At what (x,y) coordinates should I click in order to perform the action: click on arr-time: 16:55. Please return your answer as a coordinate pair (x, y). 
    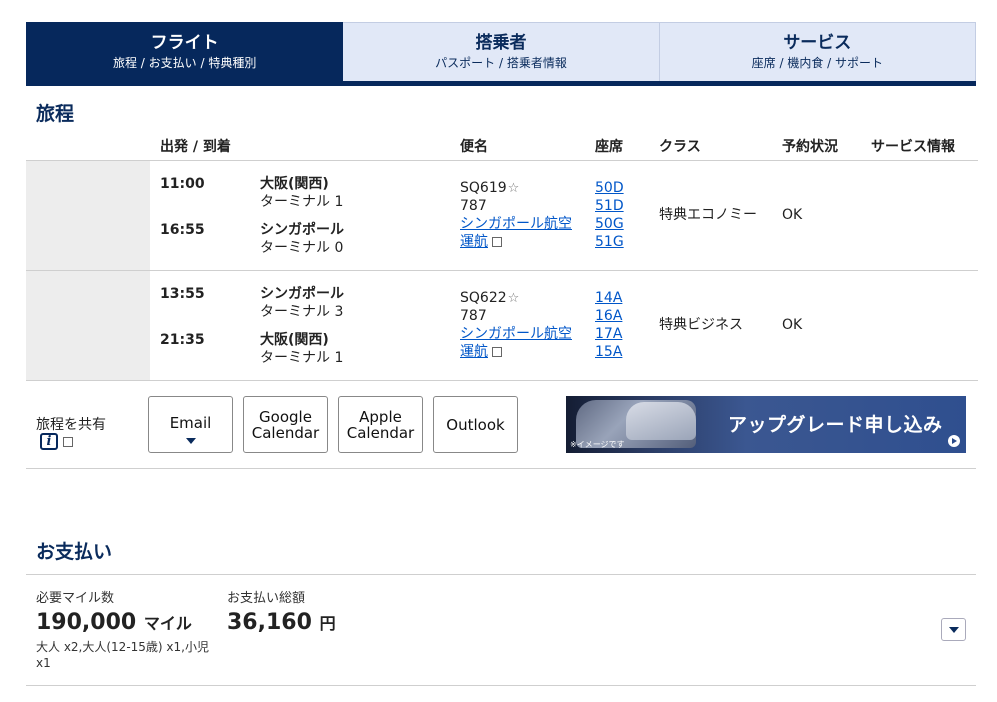
    Looking at the image, I should click on (182, 230).